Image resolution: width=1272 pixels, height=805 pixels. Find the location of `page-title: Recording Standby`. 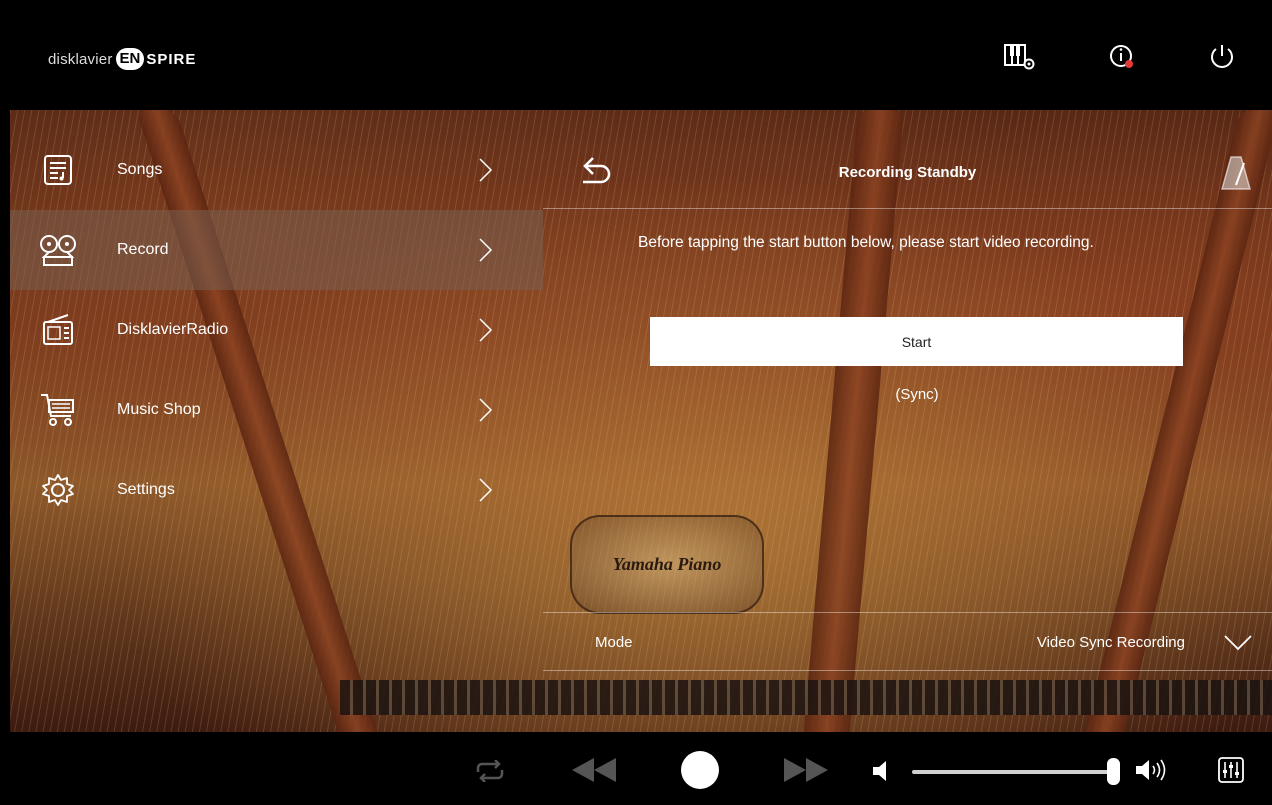

page-title: Recording Standby is located at coordinates (907, 172).